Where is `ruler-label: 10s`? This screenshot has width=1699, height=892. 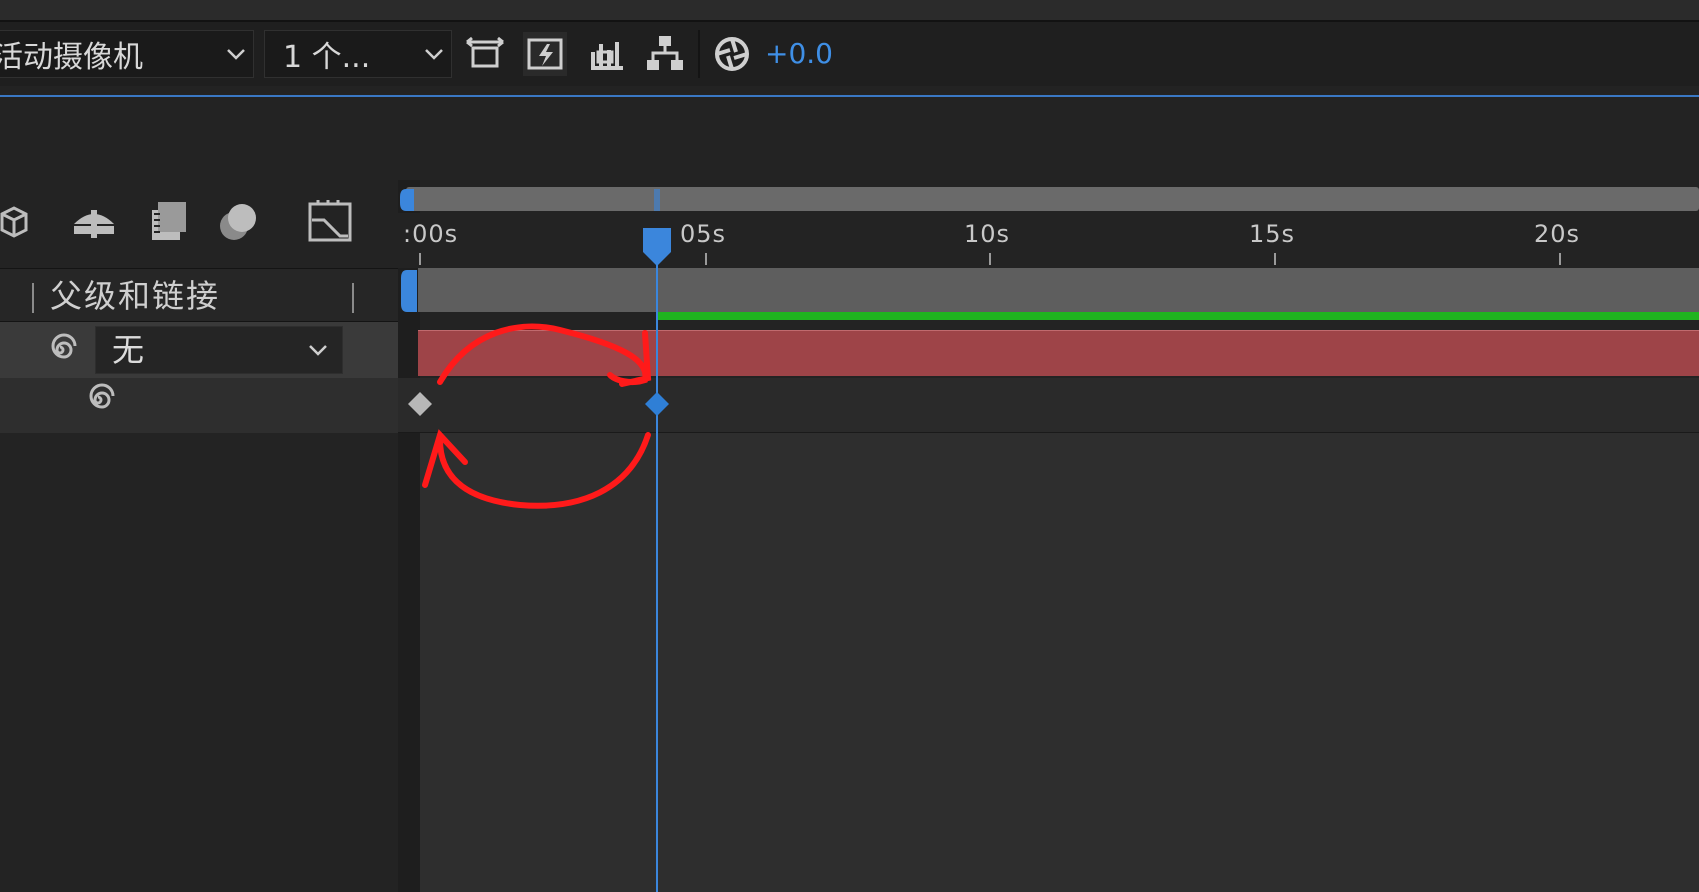
ruler-label: 10s is located at coordinates (987, 234).